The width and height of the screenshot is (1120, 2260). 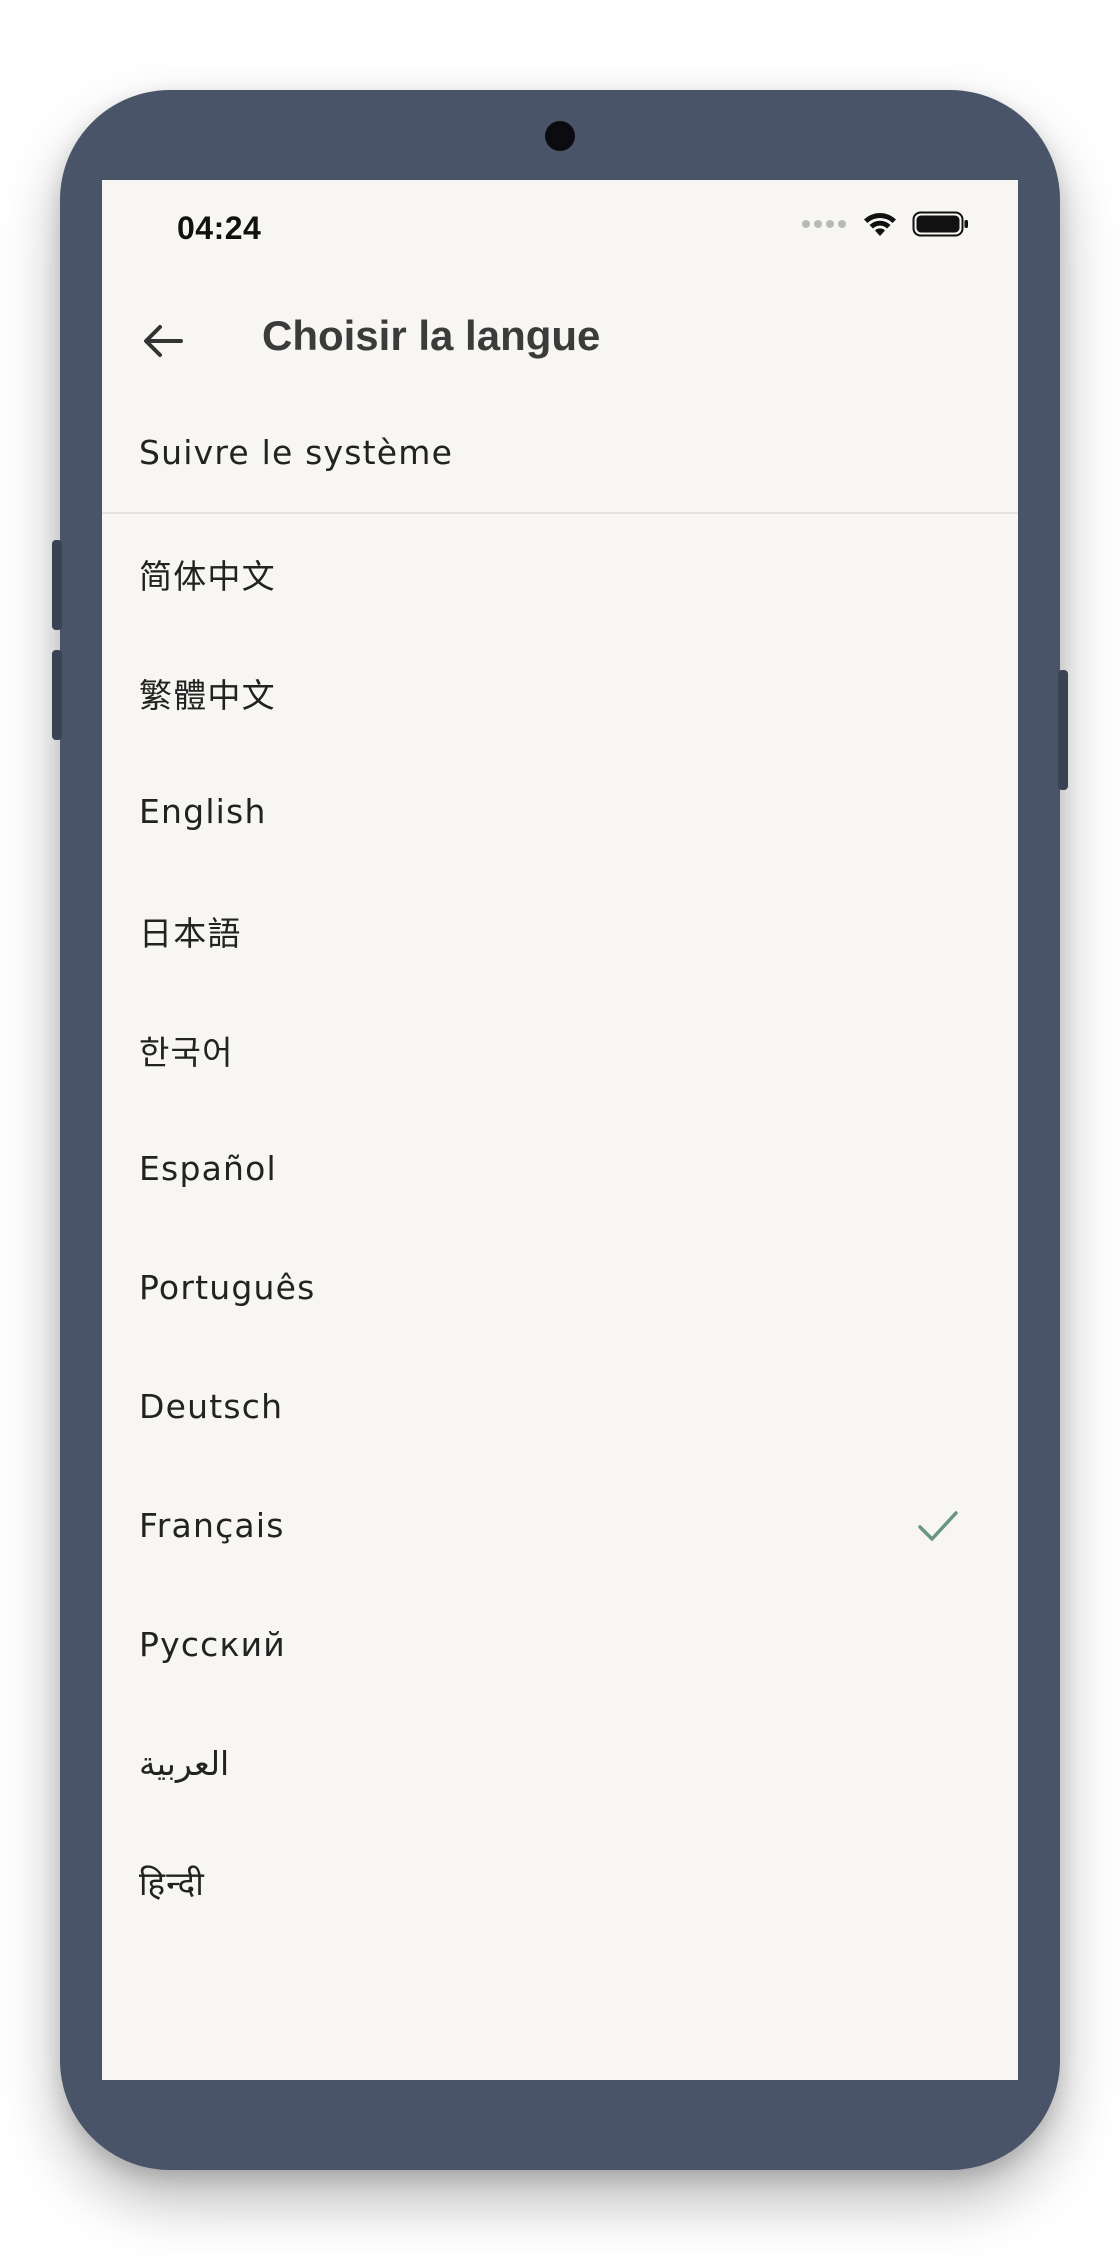 What do you see at coordinates (560, 1525) in the screenshot?
I see `language-option-fr: Français` at bounding box center [560, 1525].